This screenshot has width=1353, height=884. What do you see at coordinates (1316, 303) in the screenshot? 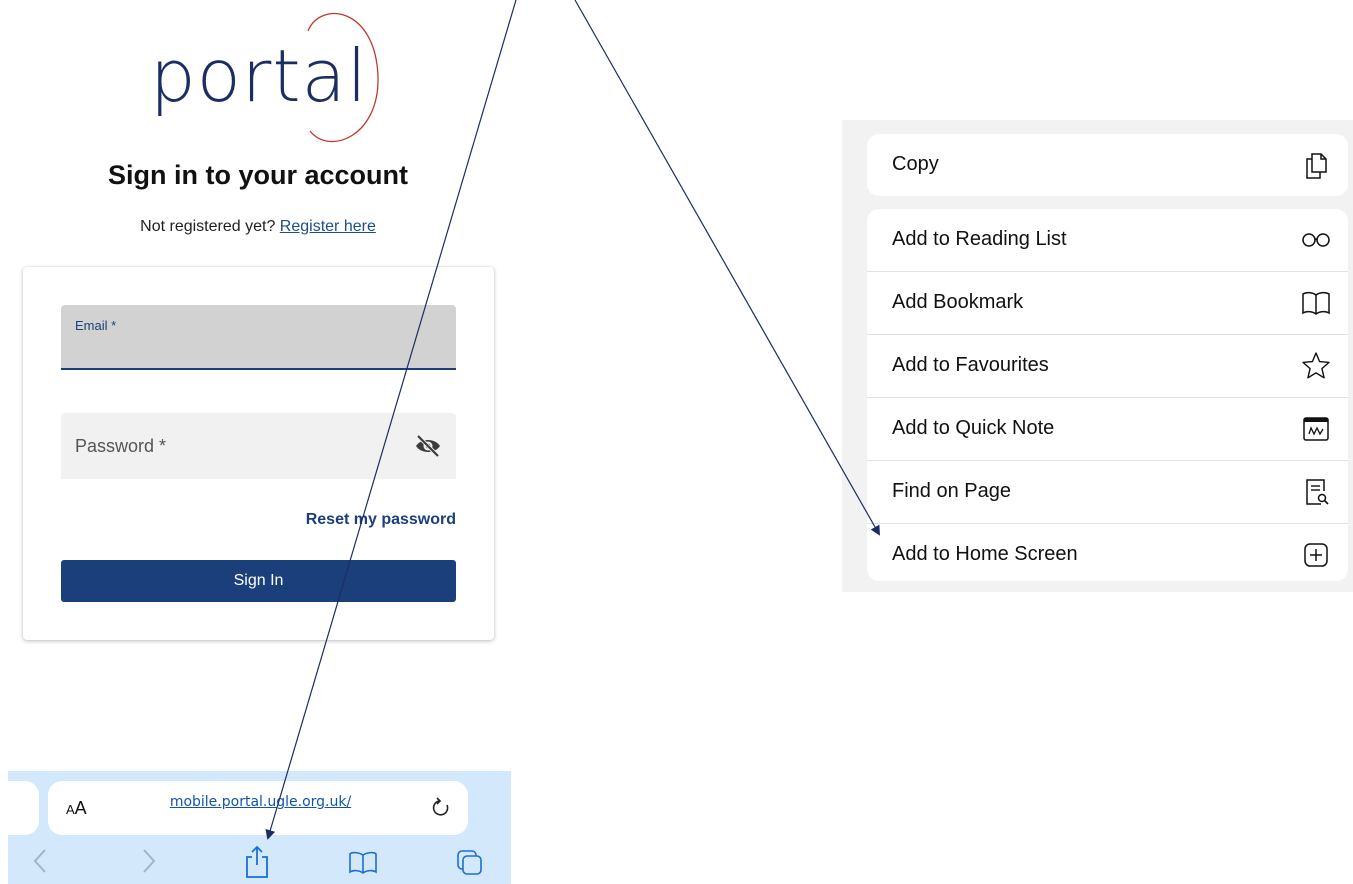
I see `book-icon` at bounding box center [1316, 303].